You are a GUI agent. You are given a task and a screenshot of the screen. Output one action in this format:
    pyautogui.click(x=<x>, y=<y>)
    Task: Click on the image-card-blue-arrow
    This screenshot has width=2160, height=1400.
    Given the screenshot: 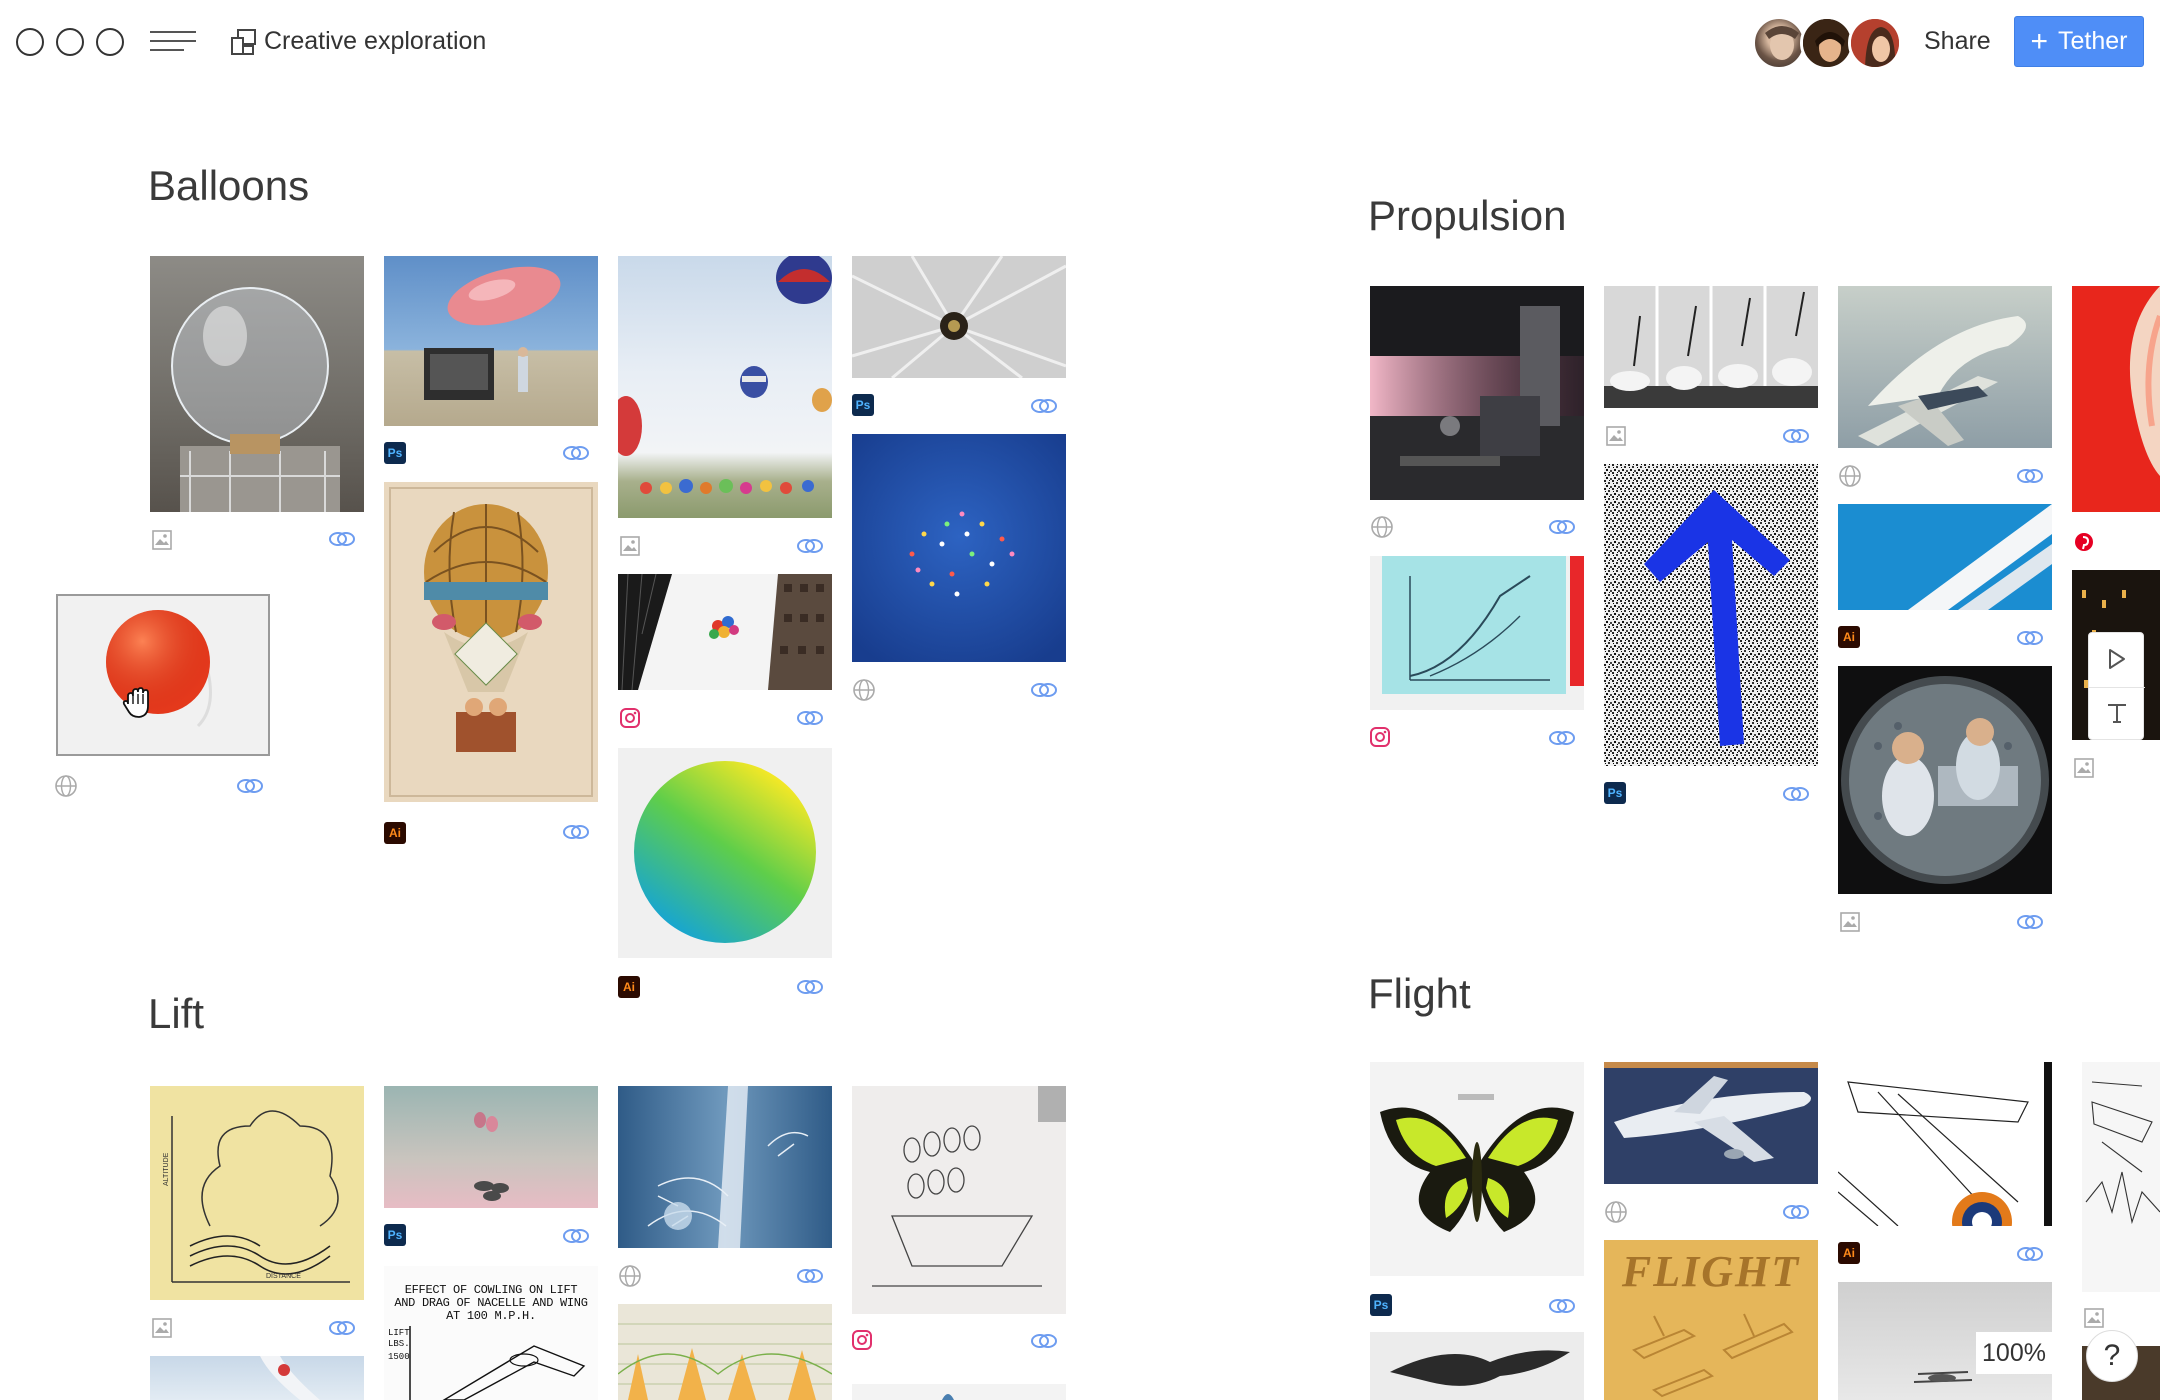 What is the action you would take?
    pyautogui.click(x=1711, y=615)
    